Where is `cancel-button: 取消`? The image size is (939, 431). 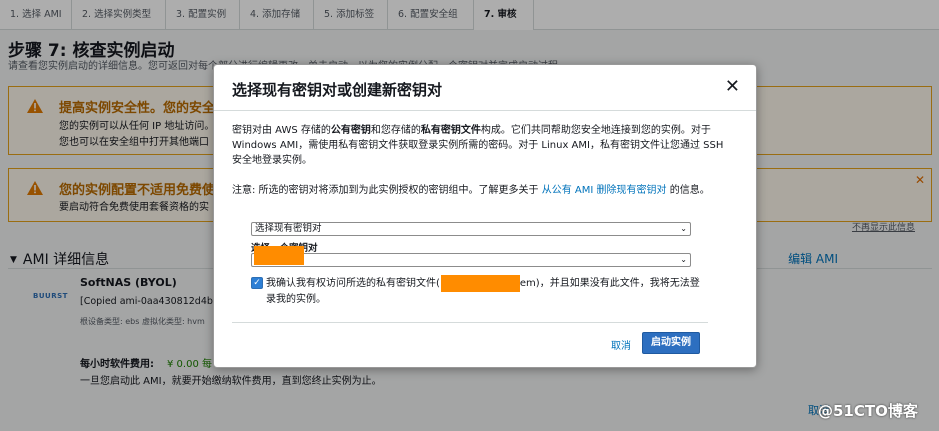 cancel-button: 取消 is located at coordinates (621, 344).